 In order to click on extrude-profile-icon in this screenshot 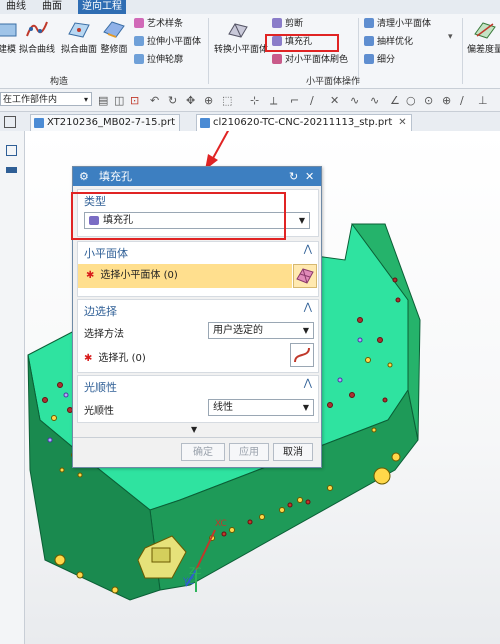, I will do `click(139, 59)`.